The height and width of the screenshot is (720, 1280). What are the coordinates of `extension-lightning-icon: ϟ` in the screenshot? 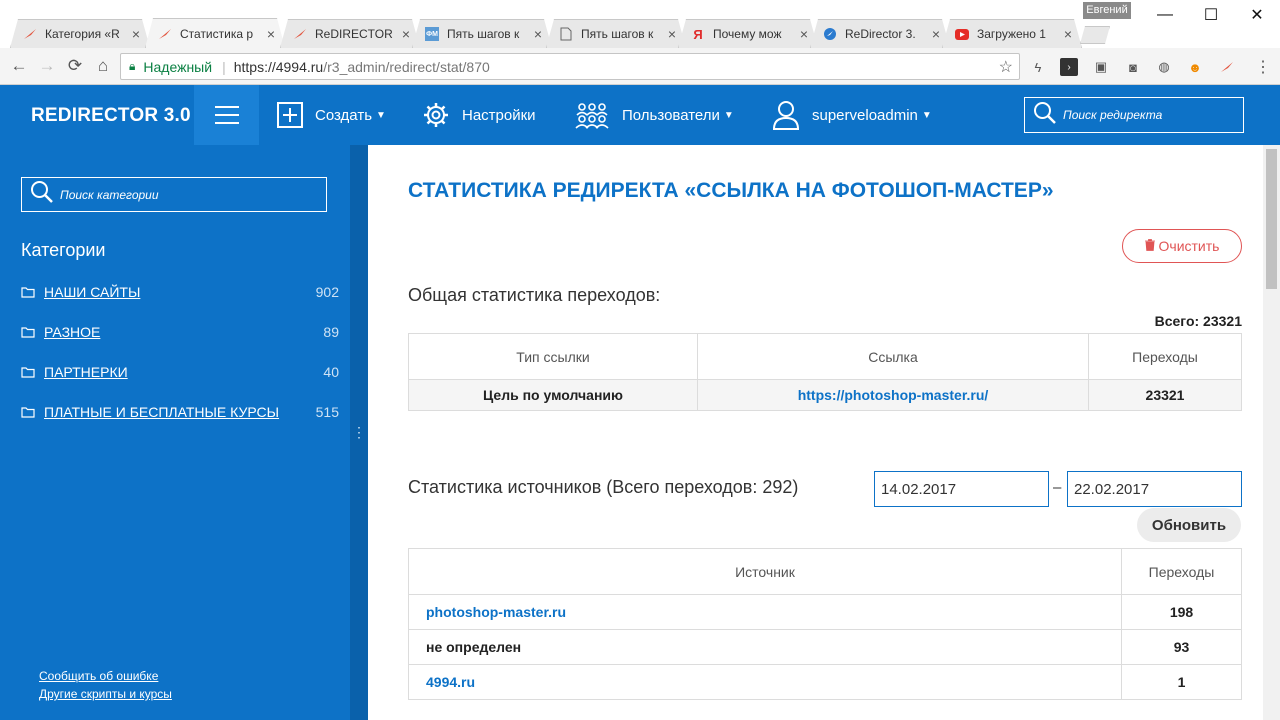 It's located at (1038, 67).